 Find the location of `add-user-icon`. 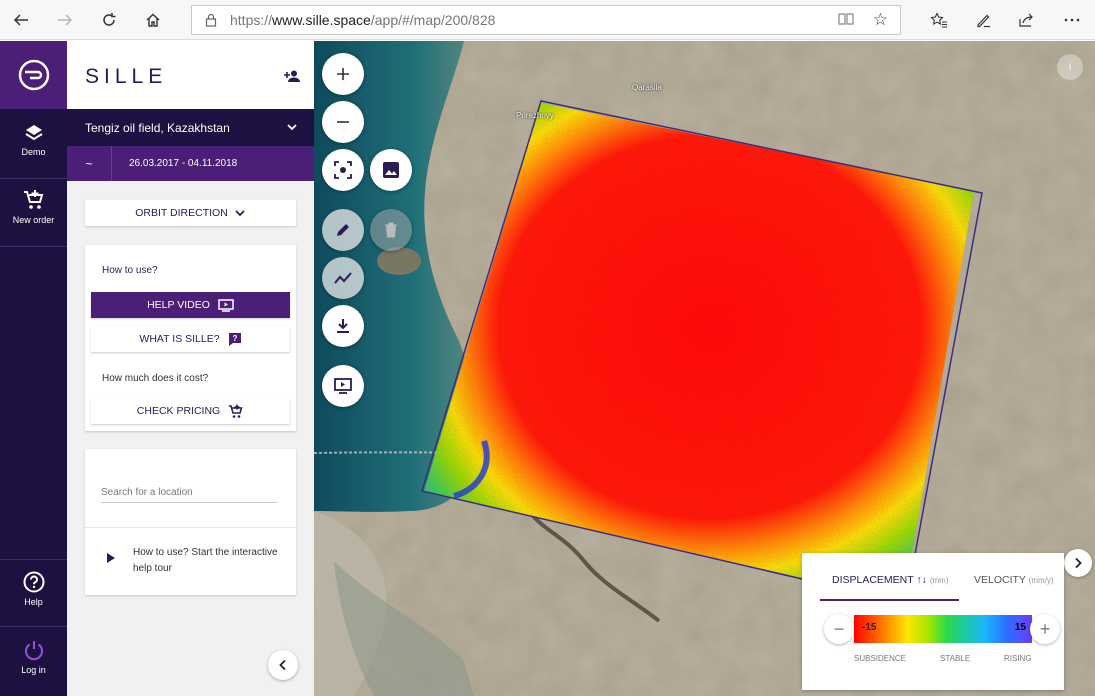

add-user-icon is located at coordinates (292, 76).